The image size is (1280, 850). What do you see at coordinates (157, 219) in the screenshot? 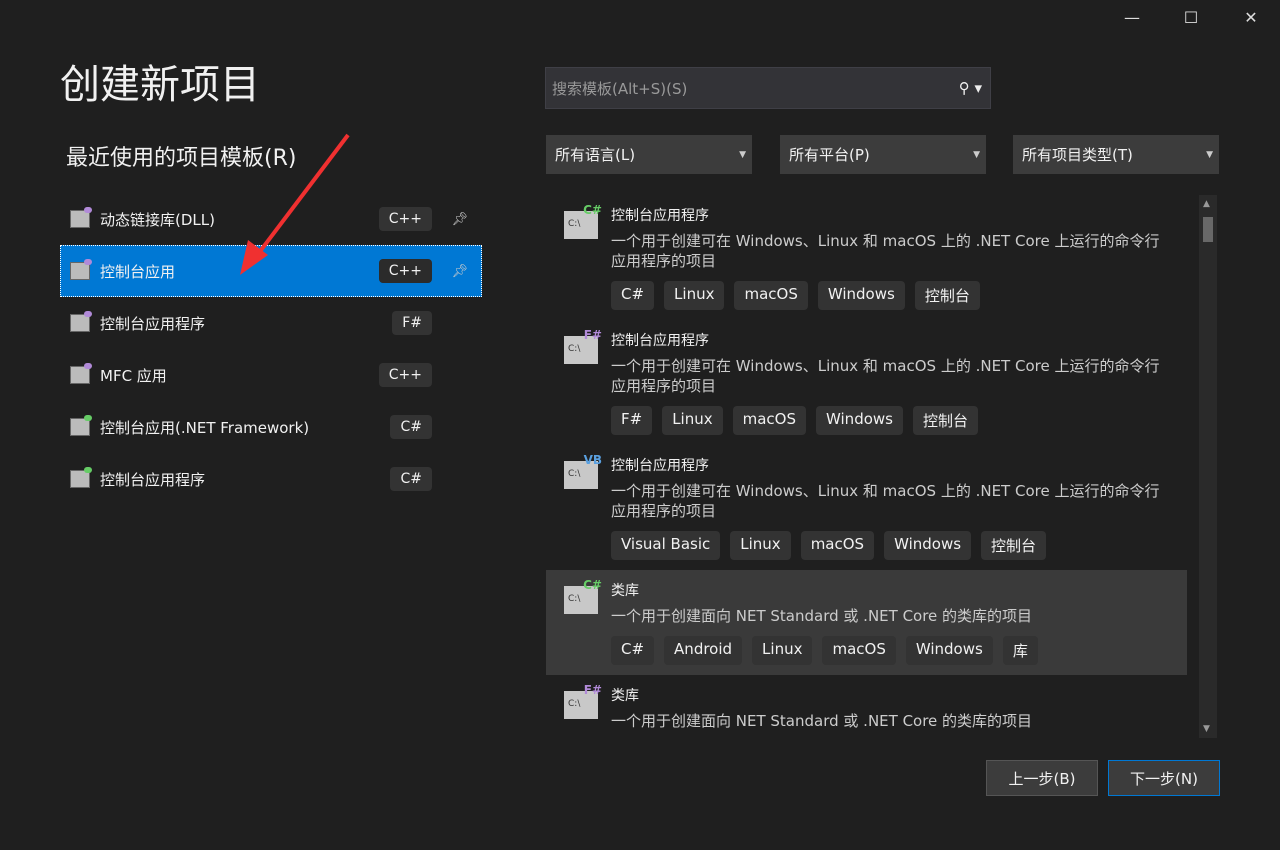
I see `recent-template-label: 动态链接库(DLL)` at bounding box center [157, 219].